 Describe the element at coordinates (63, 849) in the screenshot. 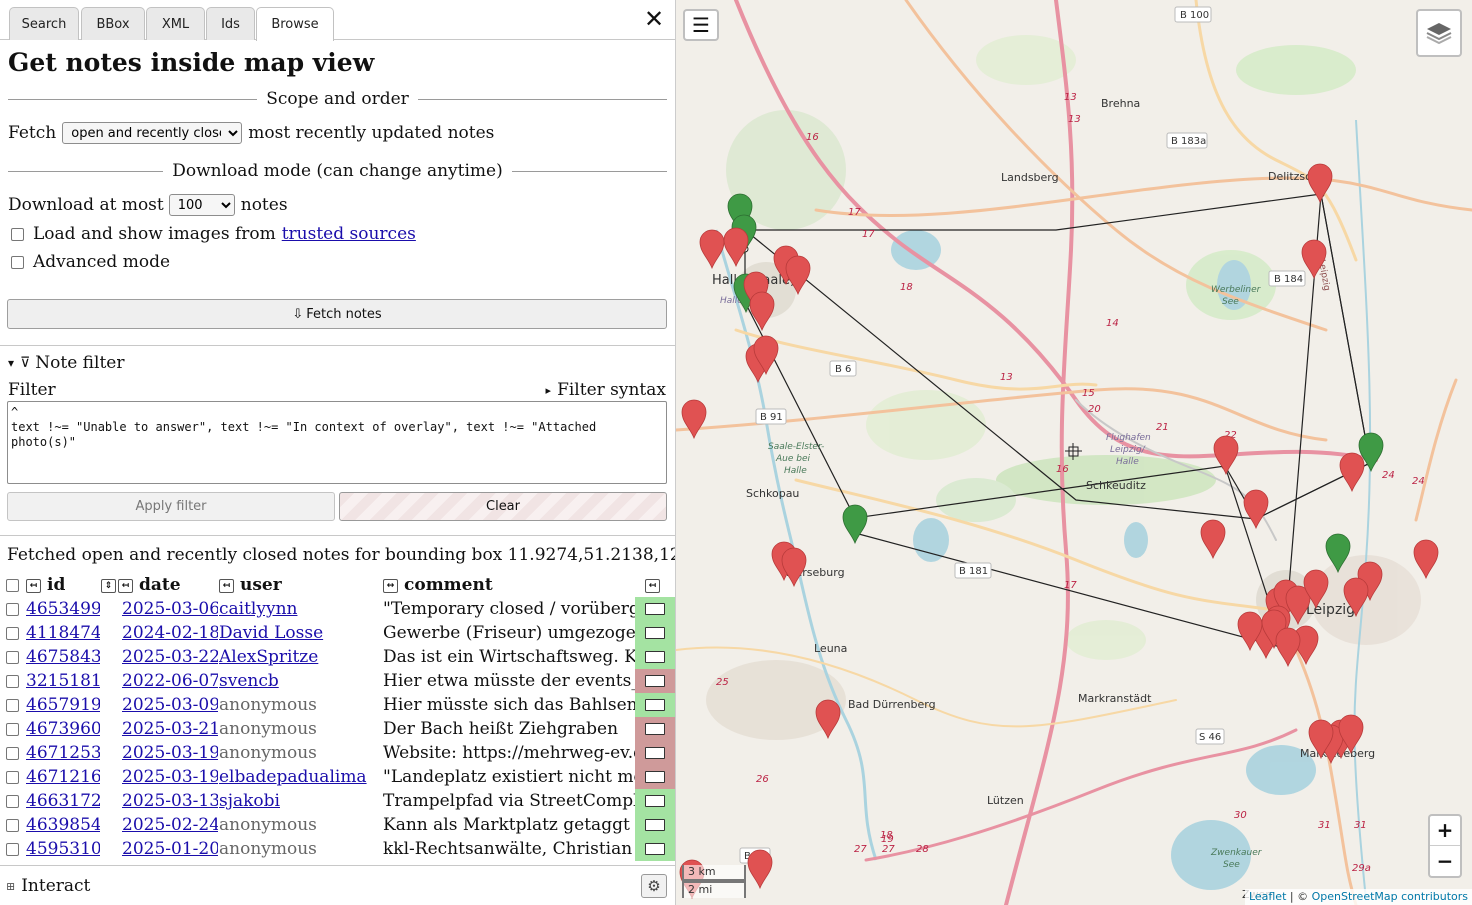

I see `note-id-link: 4595310` at that location.